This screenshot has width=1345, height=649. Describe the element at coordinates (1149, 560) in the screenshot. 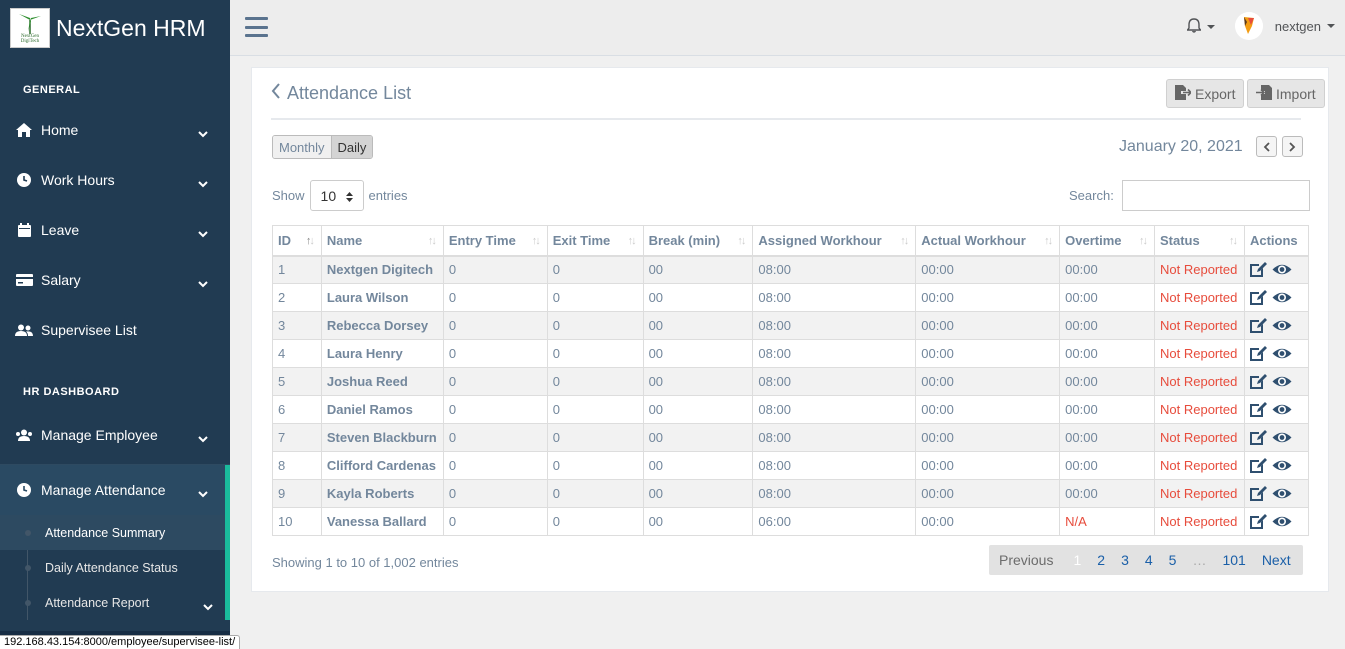

I see `pagination-page-4: 4` at that location.